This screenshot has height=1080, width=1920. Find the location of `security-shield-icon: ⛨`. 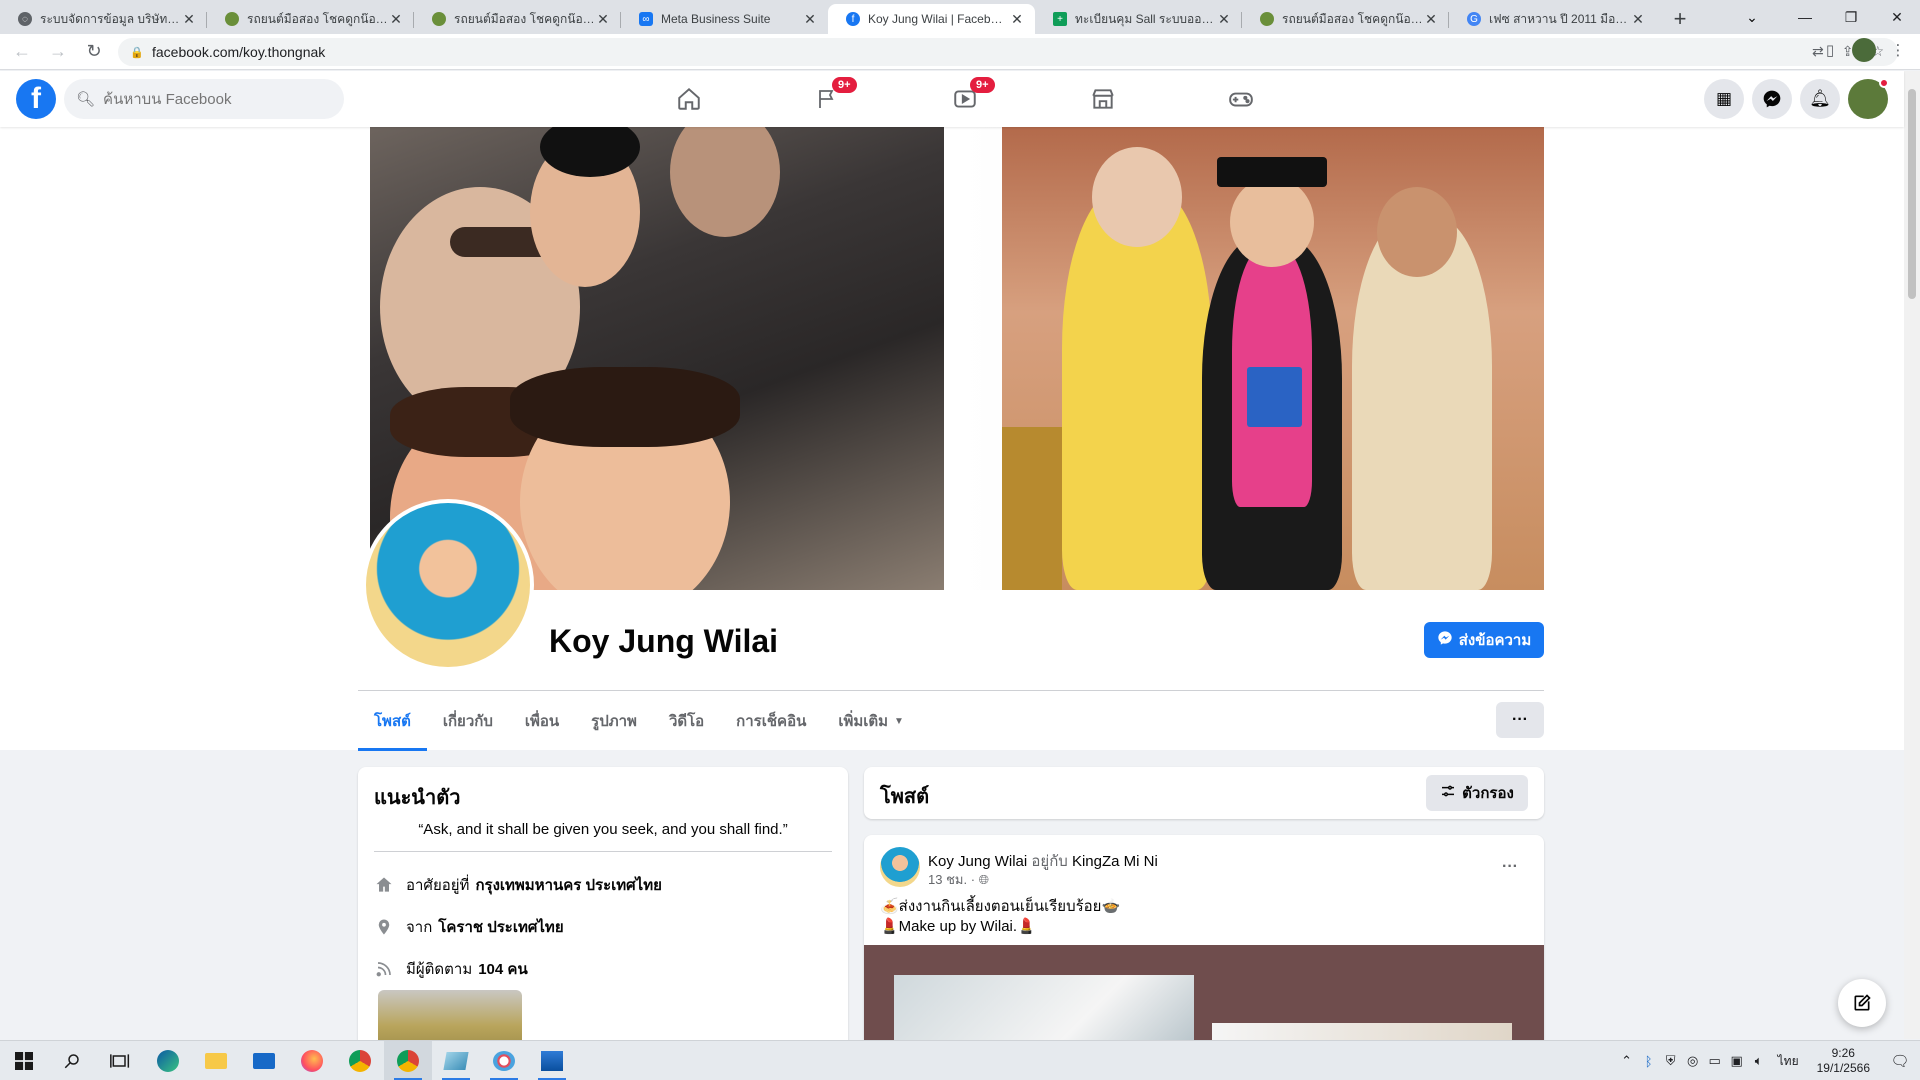

security-shield-icon: ⛨ is located at coordinates (1671, 1061).